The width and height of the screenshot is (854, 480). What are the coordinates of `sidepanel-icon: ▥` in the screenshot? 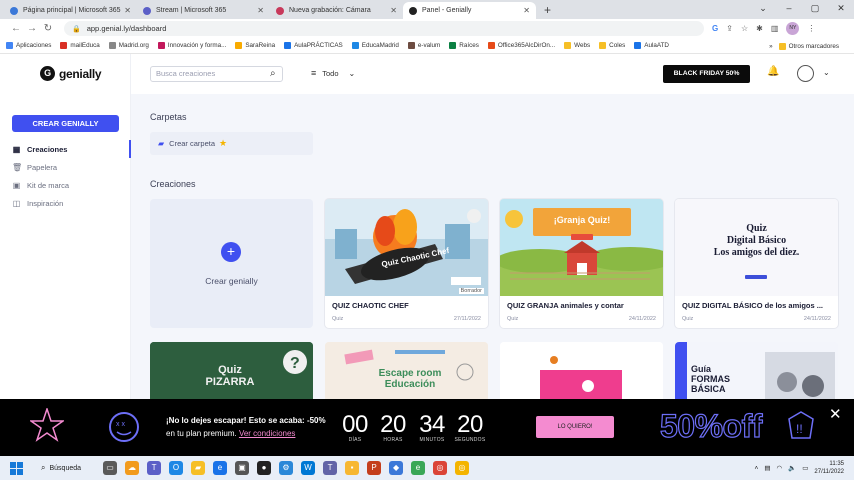 It's located at (775, 28).